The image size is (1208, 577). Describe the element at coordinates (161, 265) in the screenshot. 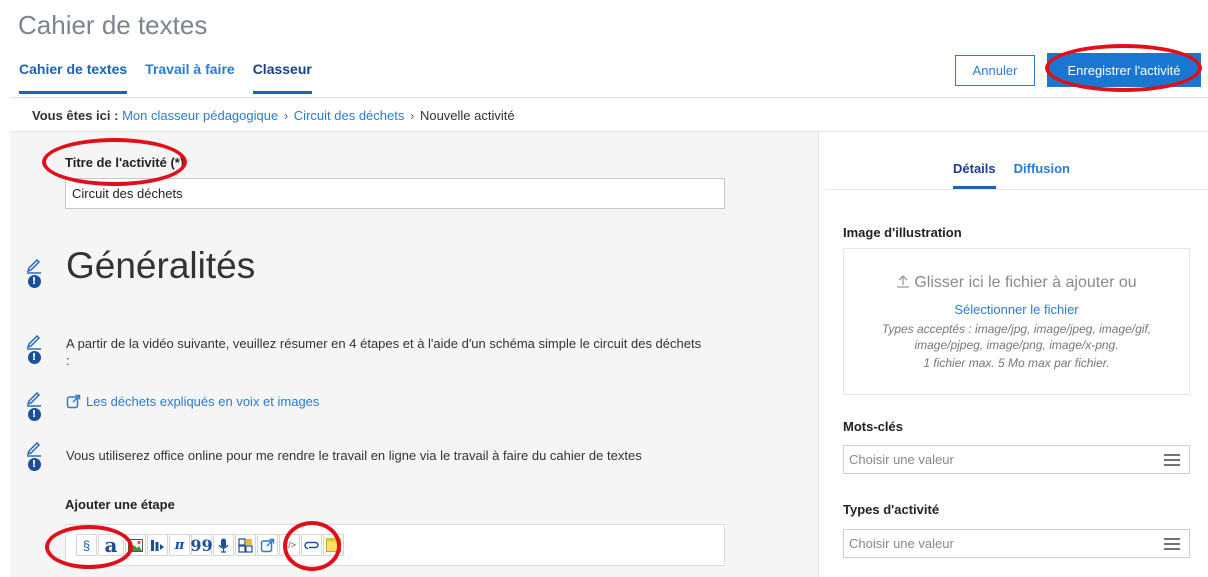

I see `section-heading: Généralités` at that location.